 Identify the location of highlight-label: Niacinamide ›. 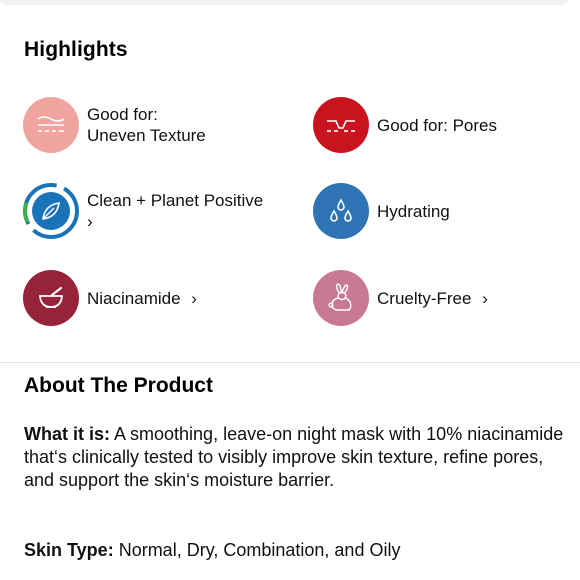
(142, 298).